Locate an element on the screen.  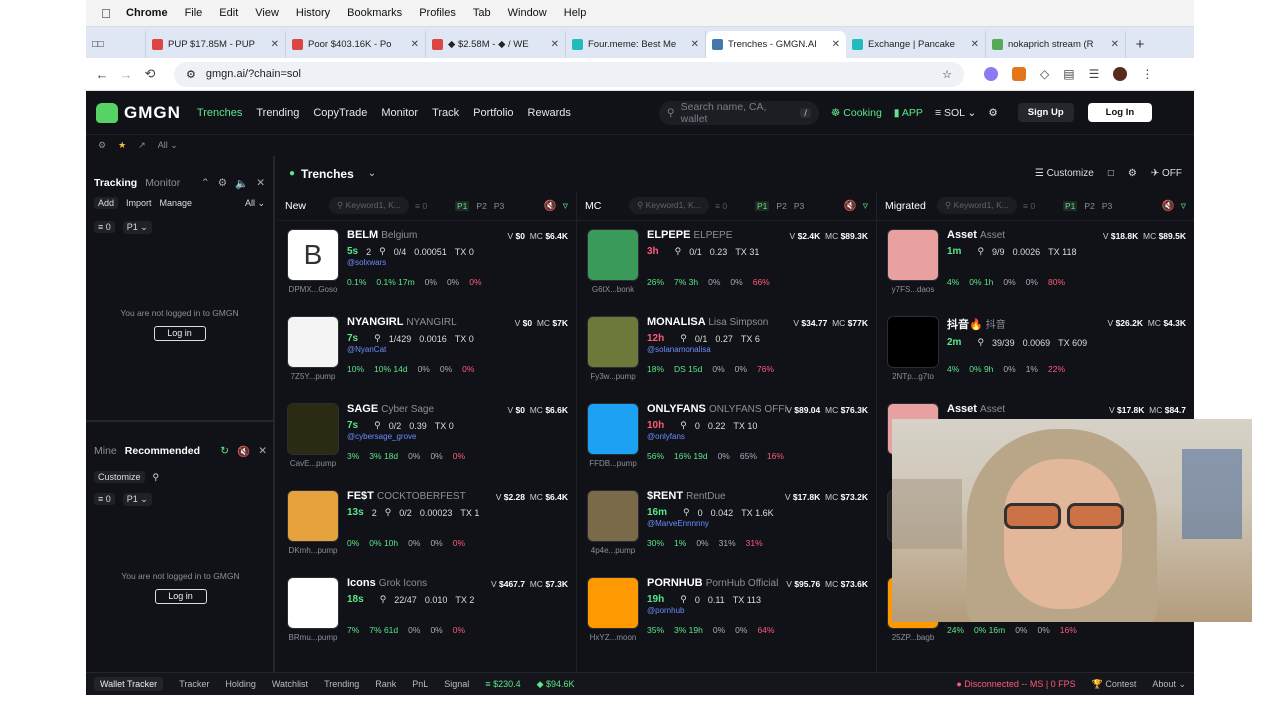
token-handle: @solanamonalisa is located at coordinates (757, 349).